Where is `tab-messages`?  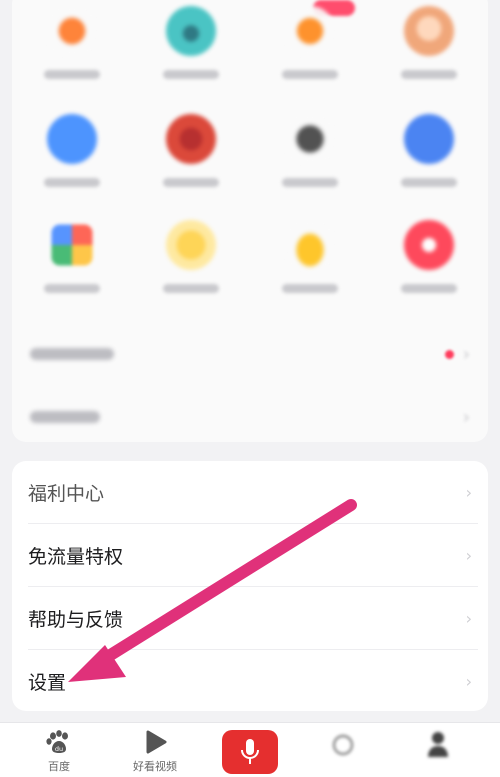 tab-messages is located at coordinates (343, 750).